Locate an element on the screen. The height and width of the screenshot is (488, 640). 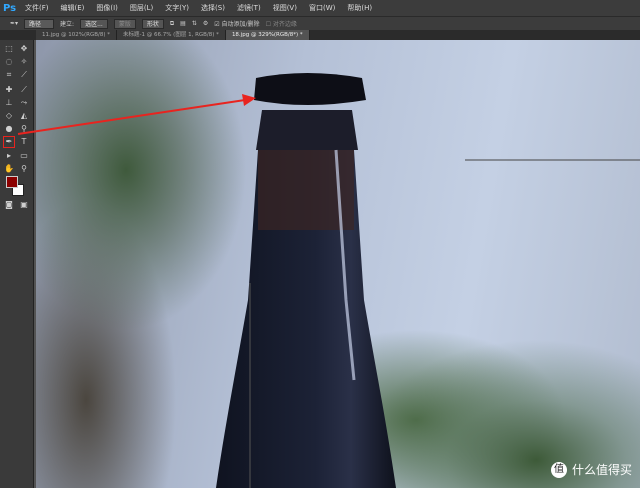
eraser-icon: ◇ is located at coordinates (9, 116).